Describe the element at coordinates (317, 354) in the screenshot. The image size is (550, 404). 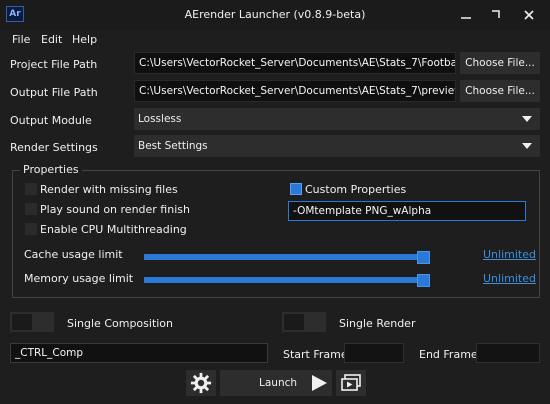
I see `start-frame-label: Start Frame:` at that location.